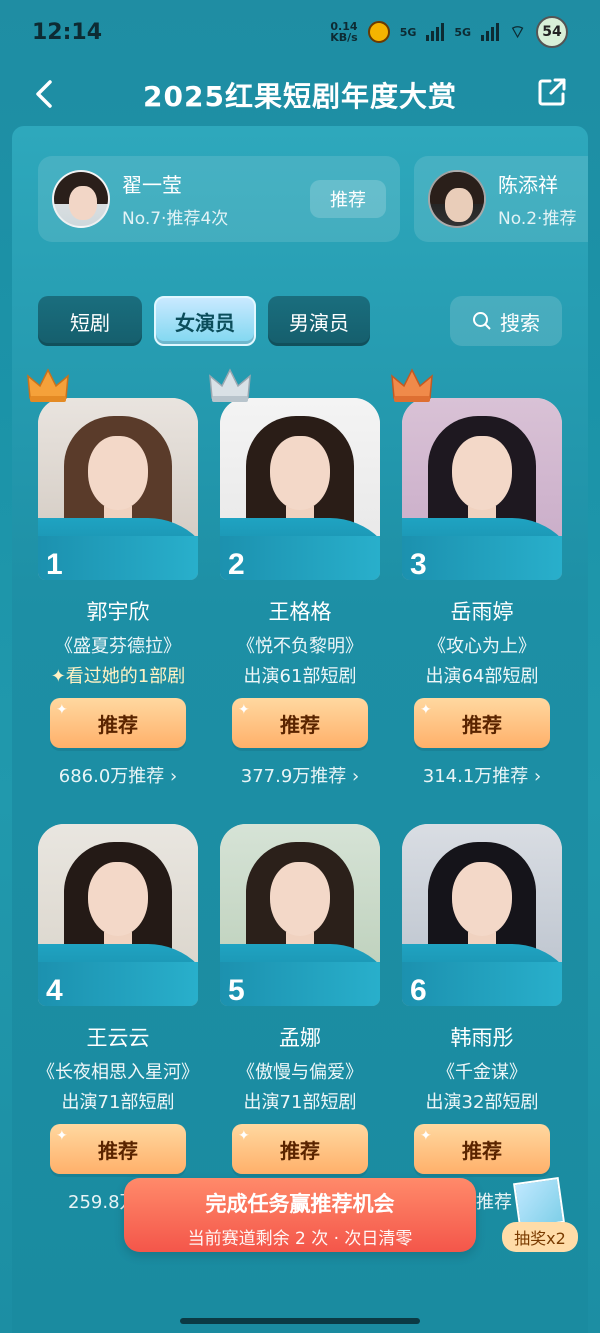 Image resolution: width=600 pixels, height=1333 pixels. I want to click on recommend-button: 推荐, so click(348, 199).